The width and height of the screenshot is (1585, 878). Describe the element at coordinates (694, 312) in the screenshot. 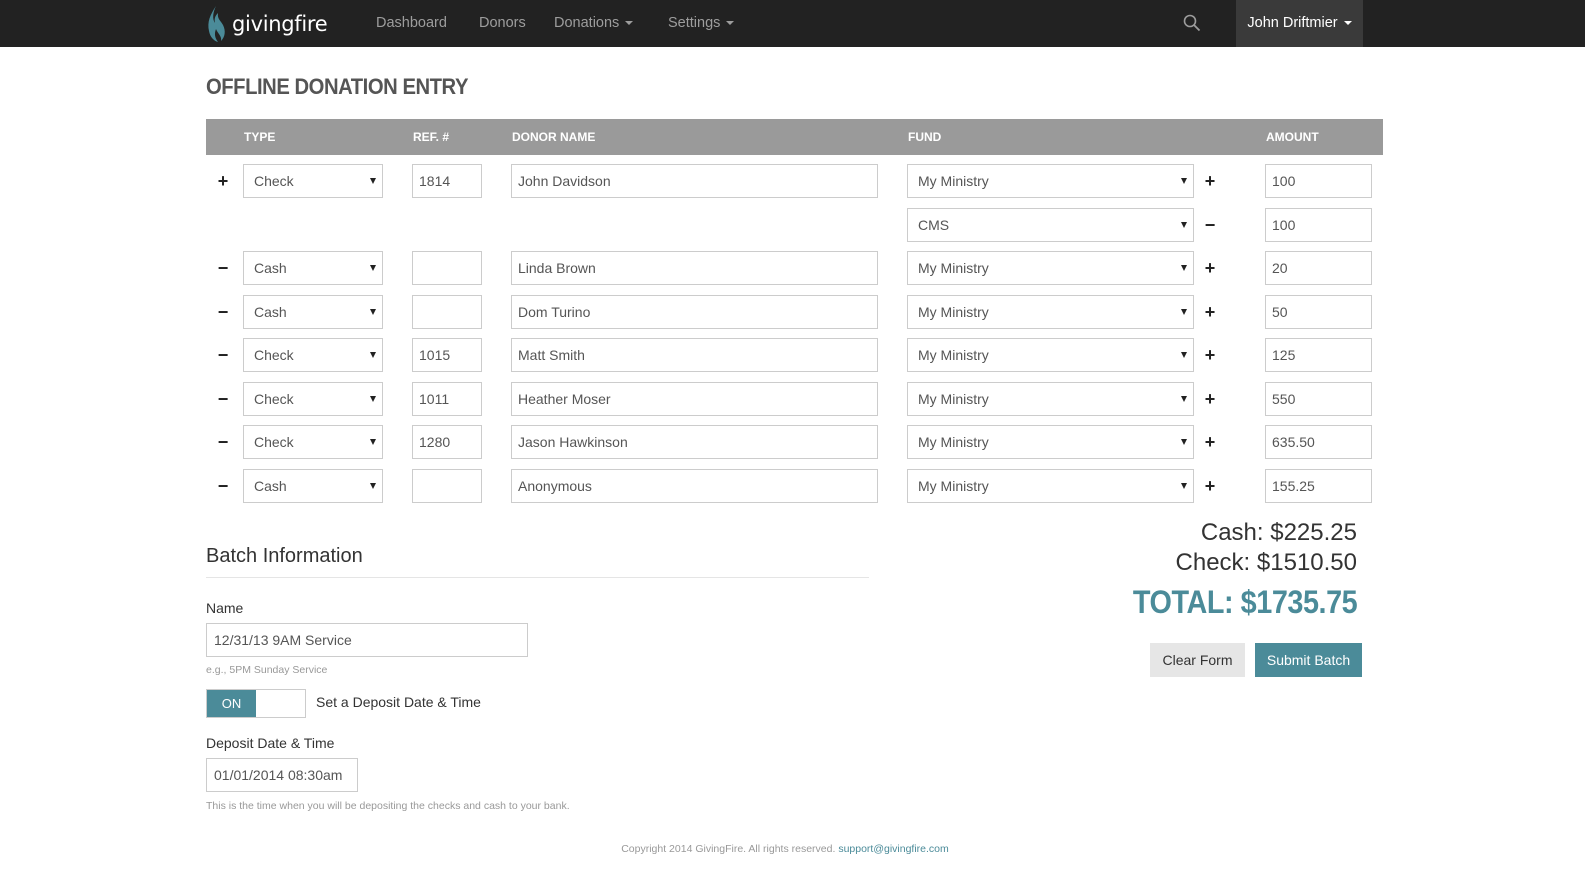

I see `donor-name-input: Dom Turino` at that location.